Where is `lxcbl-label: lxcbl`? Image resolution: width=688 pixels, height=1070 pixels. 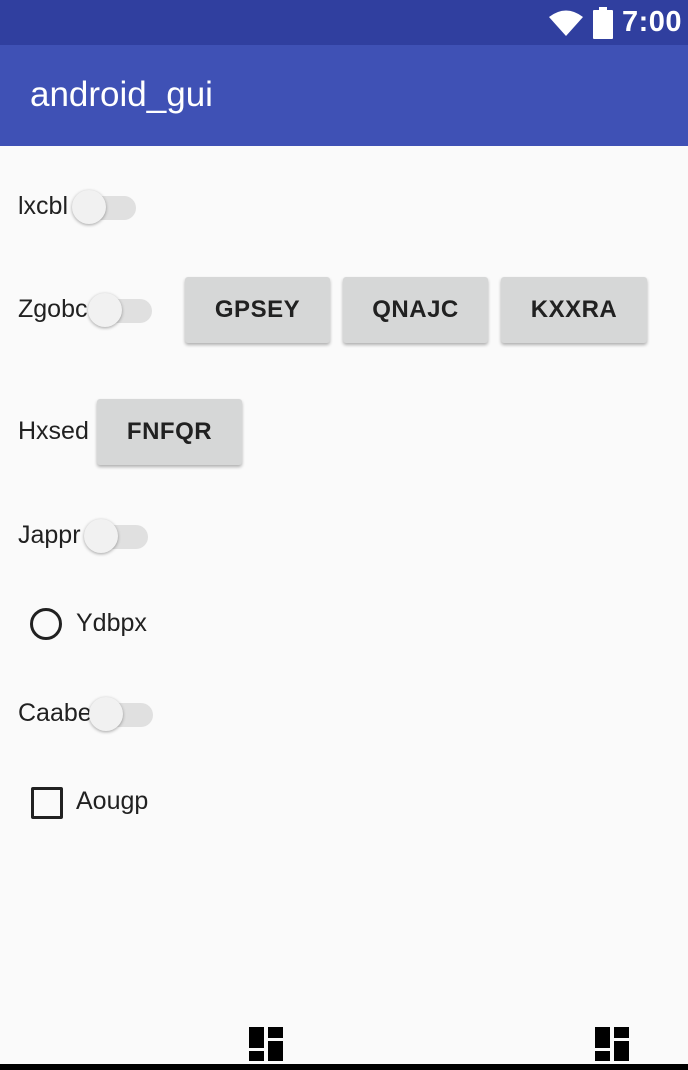 lxcbl-label: lxcbl is located at coordinates (43, 206).